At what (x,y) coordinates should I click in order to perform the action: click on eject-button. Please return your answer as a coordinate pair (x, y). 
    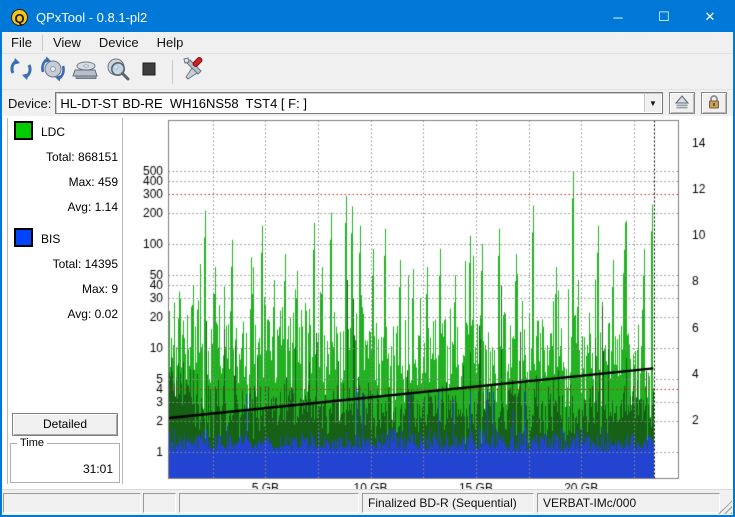
    Looking at the image, I should click on (682, 103).